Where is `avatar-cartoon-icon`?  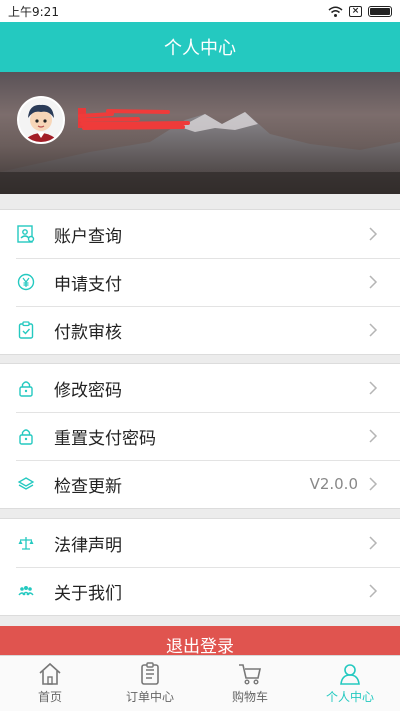 avatar-cartoon-icon is located at coordinates (41, 120).